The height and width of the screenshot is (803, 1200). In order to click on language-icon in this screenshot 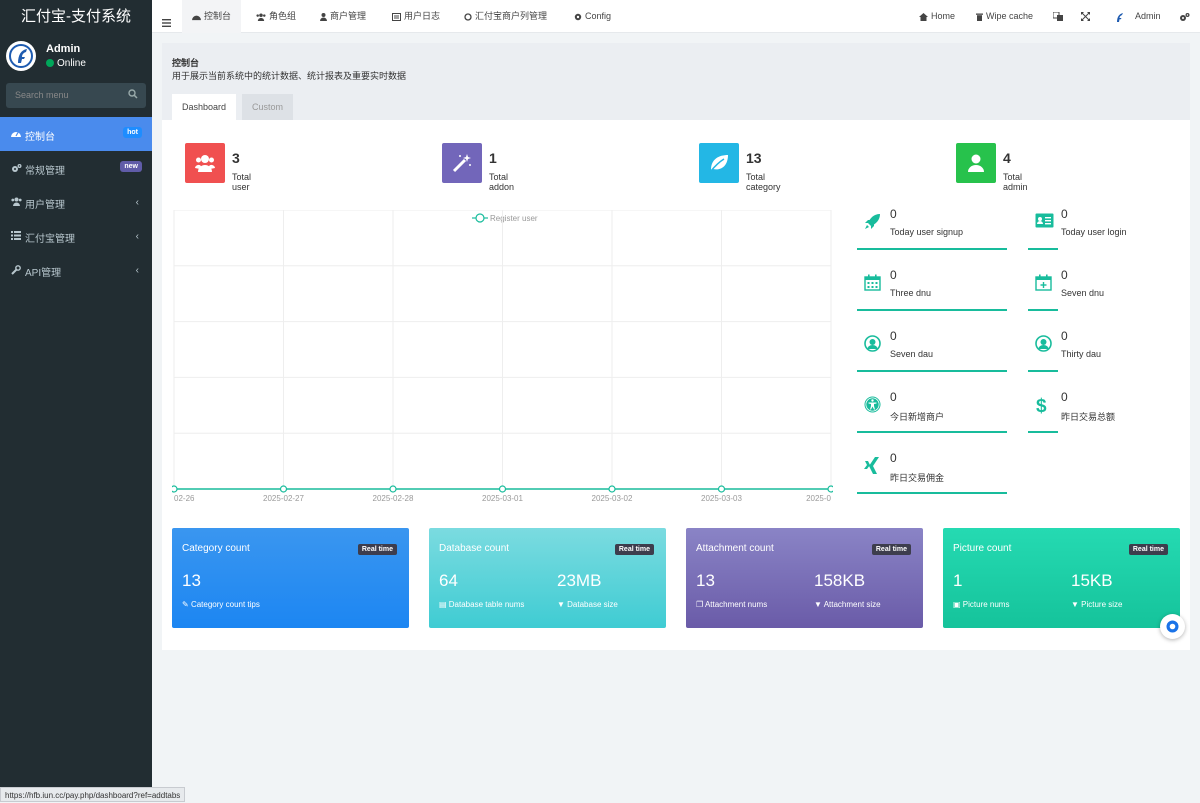, I will do `click(1058, 17)`.